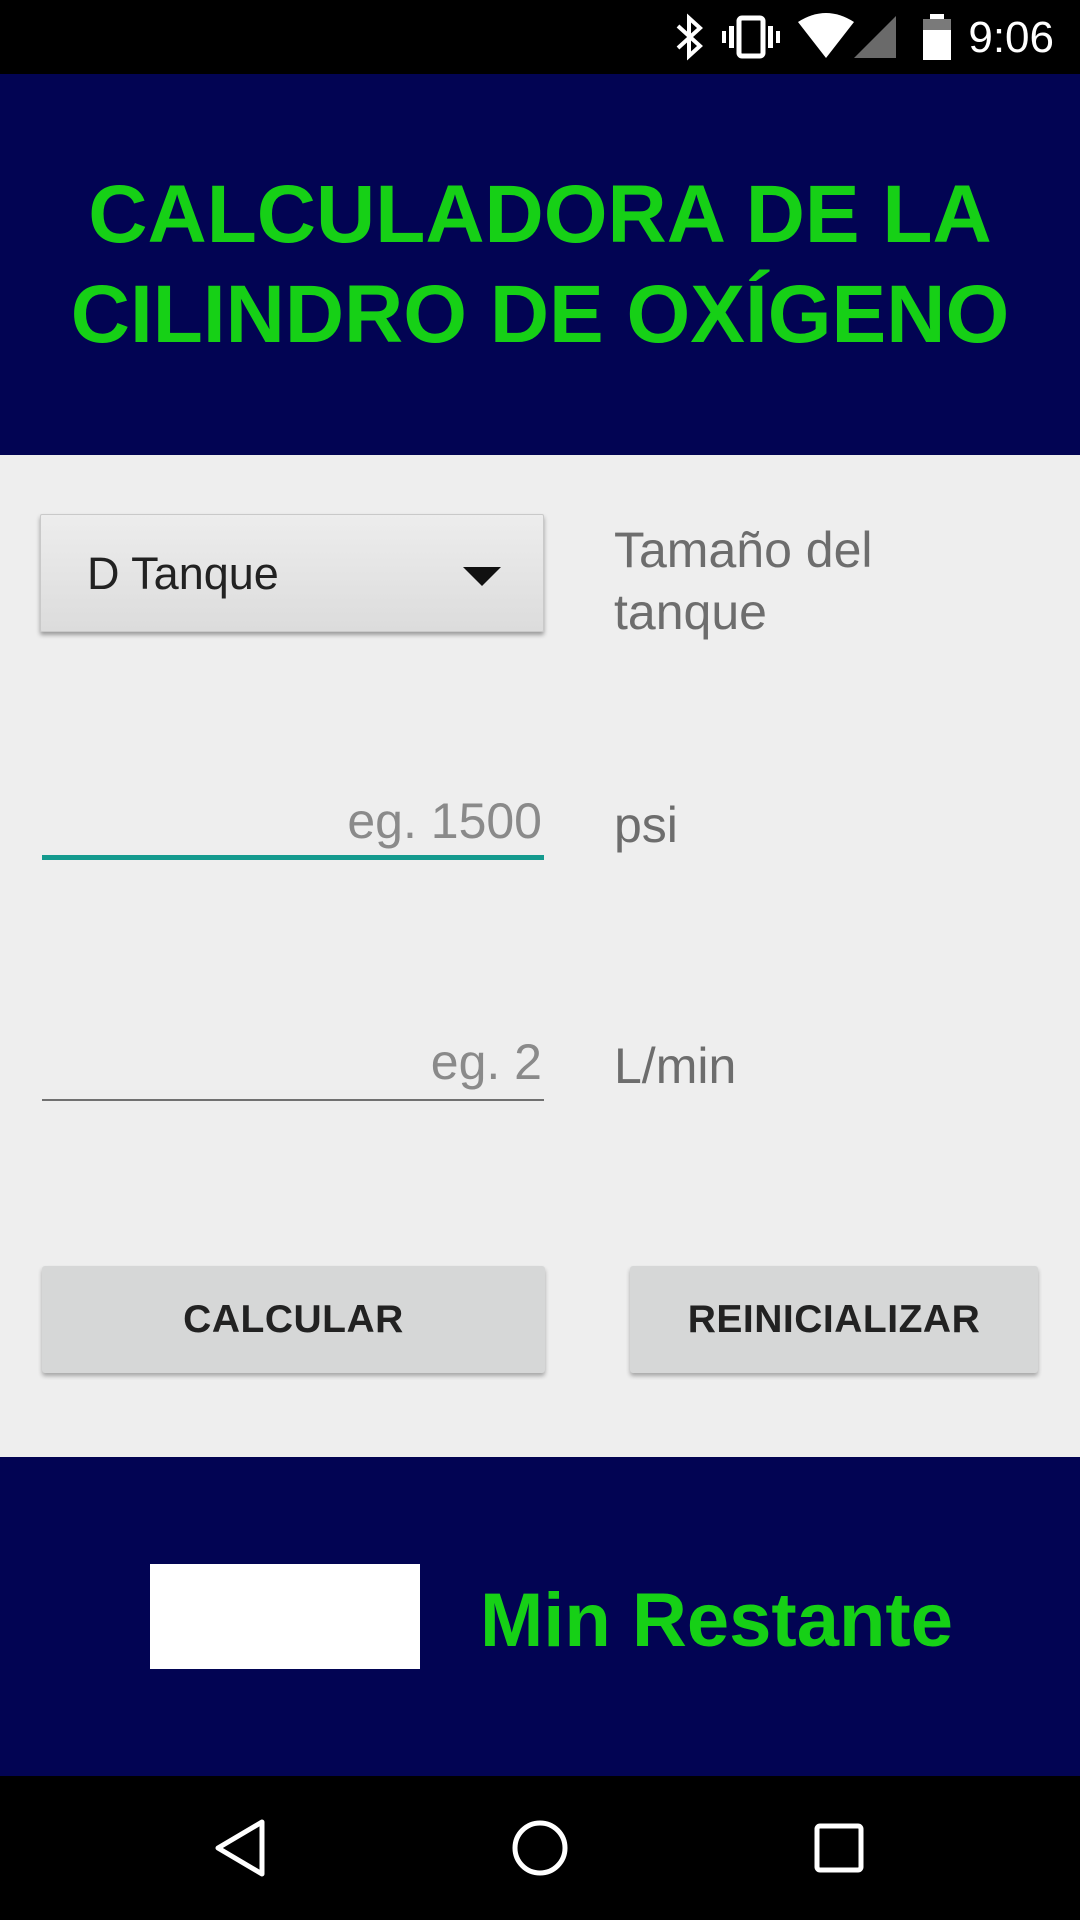 This screenshot has width=1080, height=1920. What do you see at coordinates (826, 39) in the screenshot?
I see `wifi-icon` at bounding box center [826, 39].